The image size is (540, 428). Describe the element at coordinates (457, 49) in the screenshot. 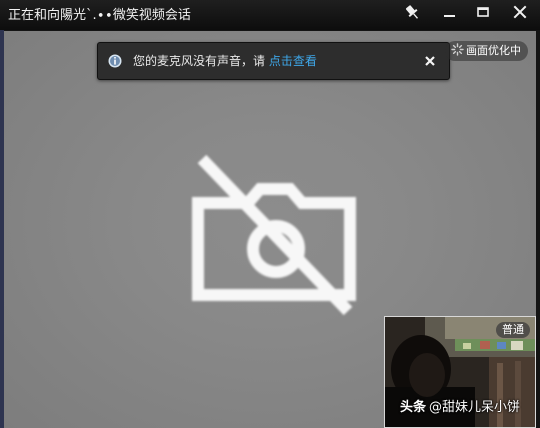

I see `loading-spinner-icon` at that location.